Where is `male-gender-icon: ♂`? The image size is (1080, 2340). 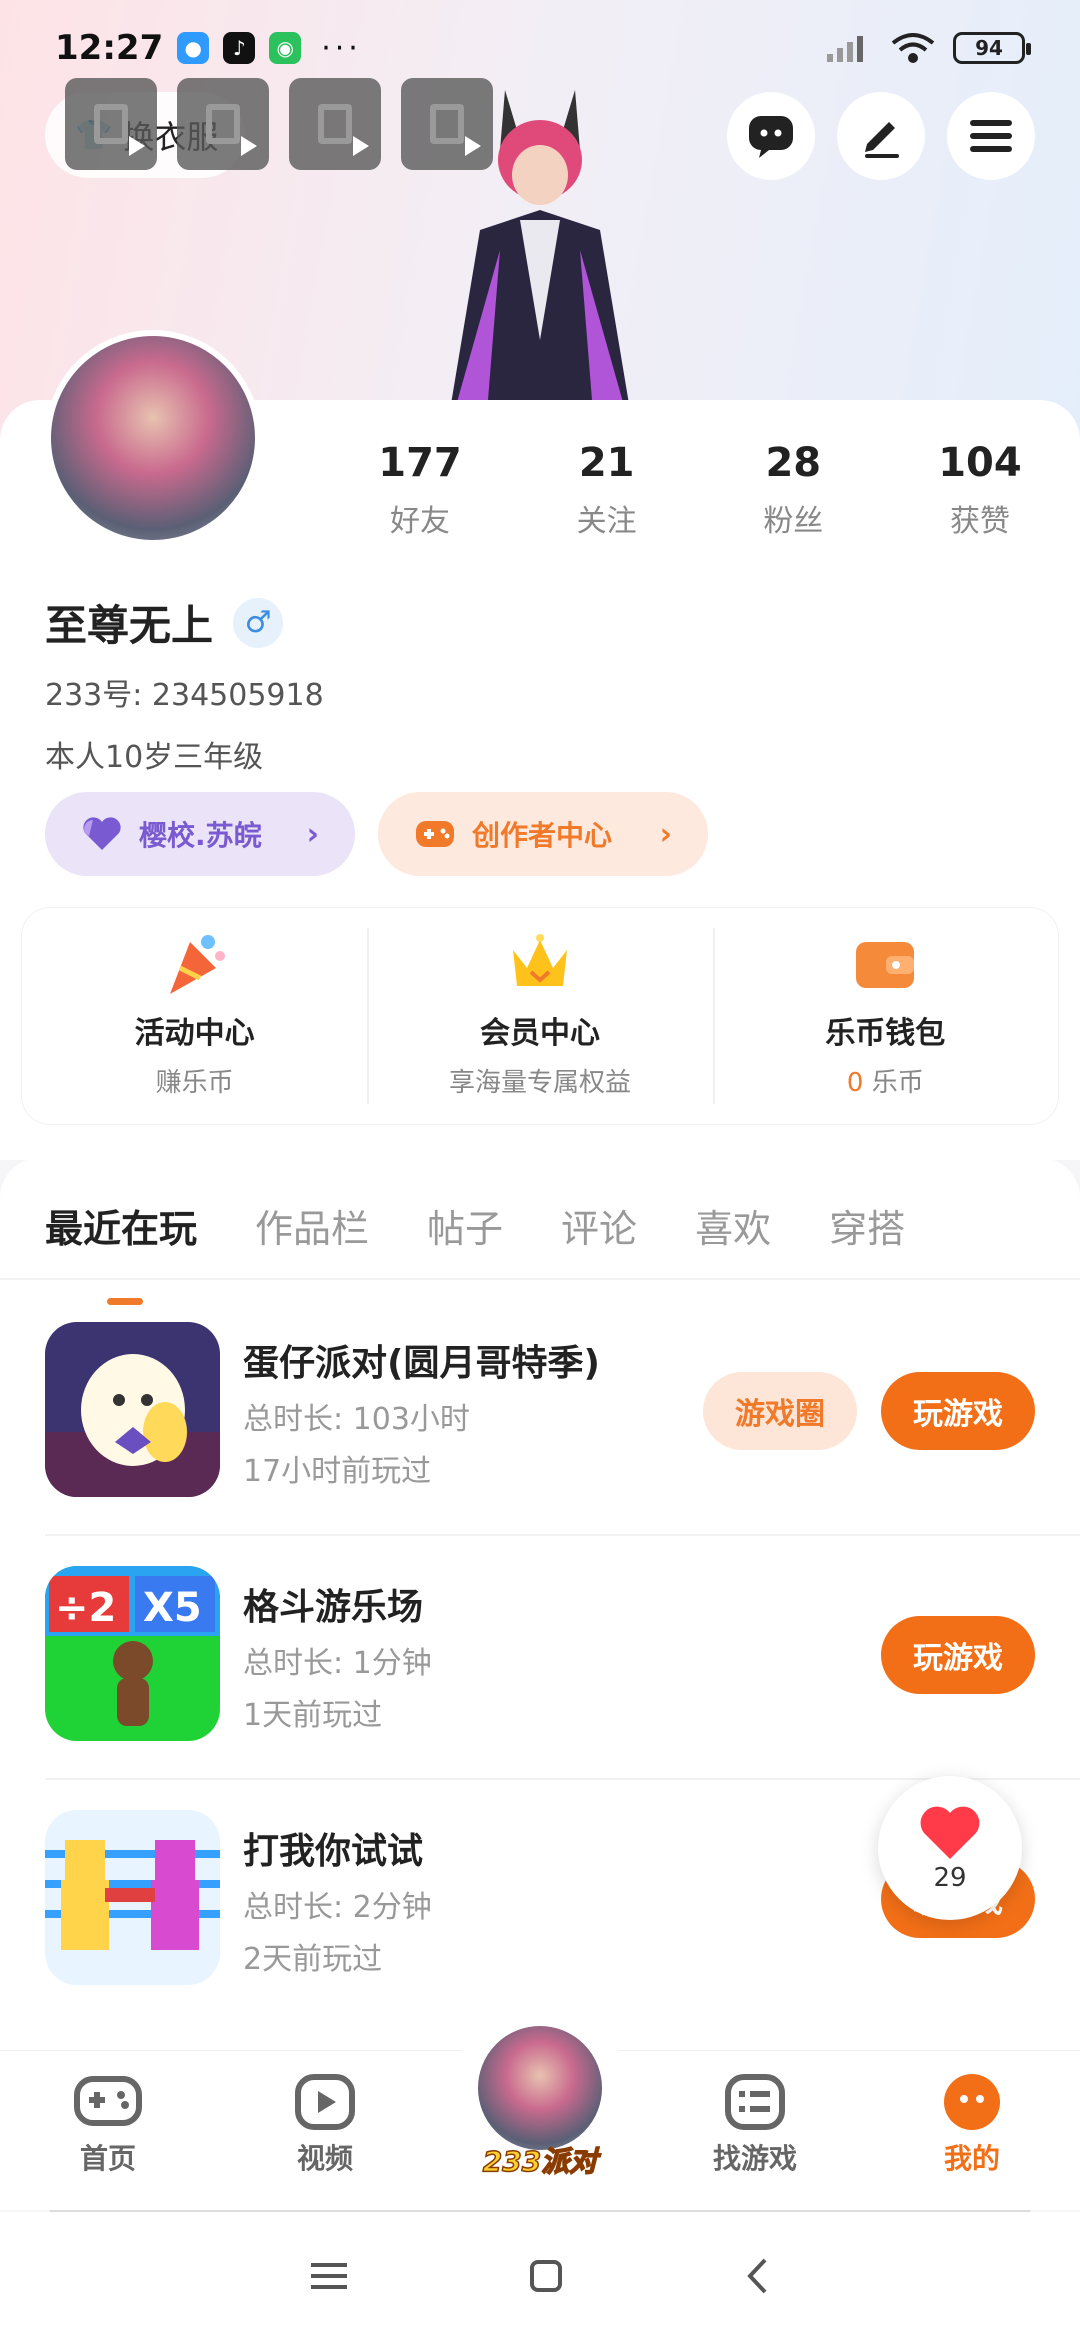 male-gender-icon: ♂ is located at coordinates (258, 622).